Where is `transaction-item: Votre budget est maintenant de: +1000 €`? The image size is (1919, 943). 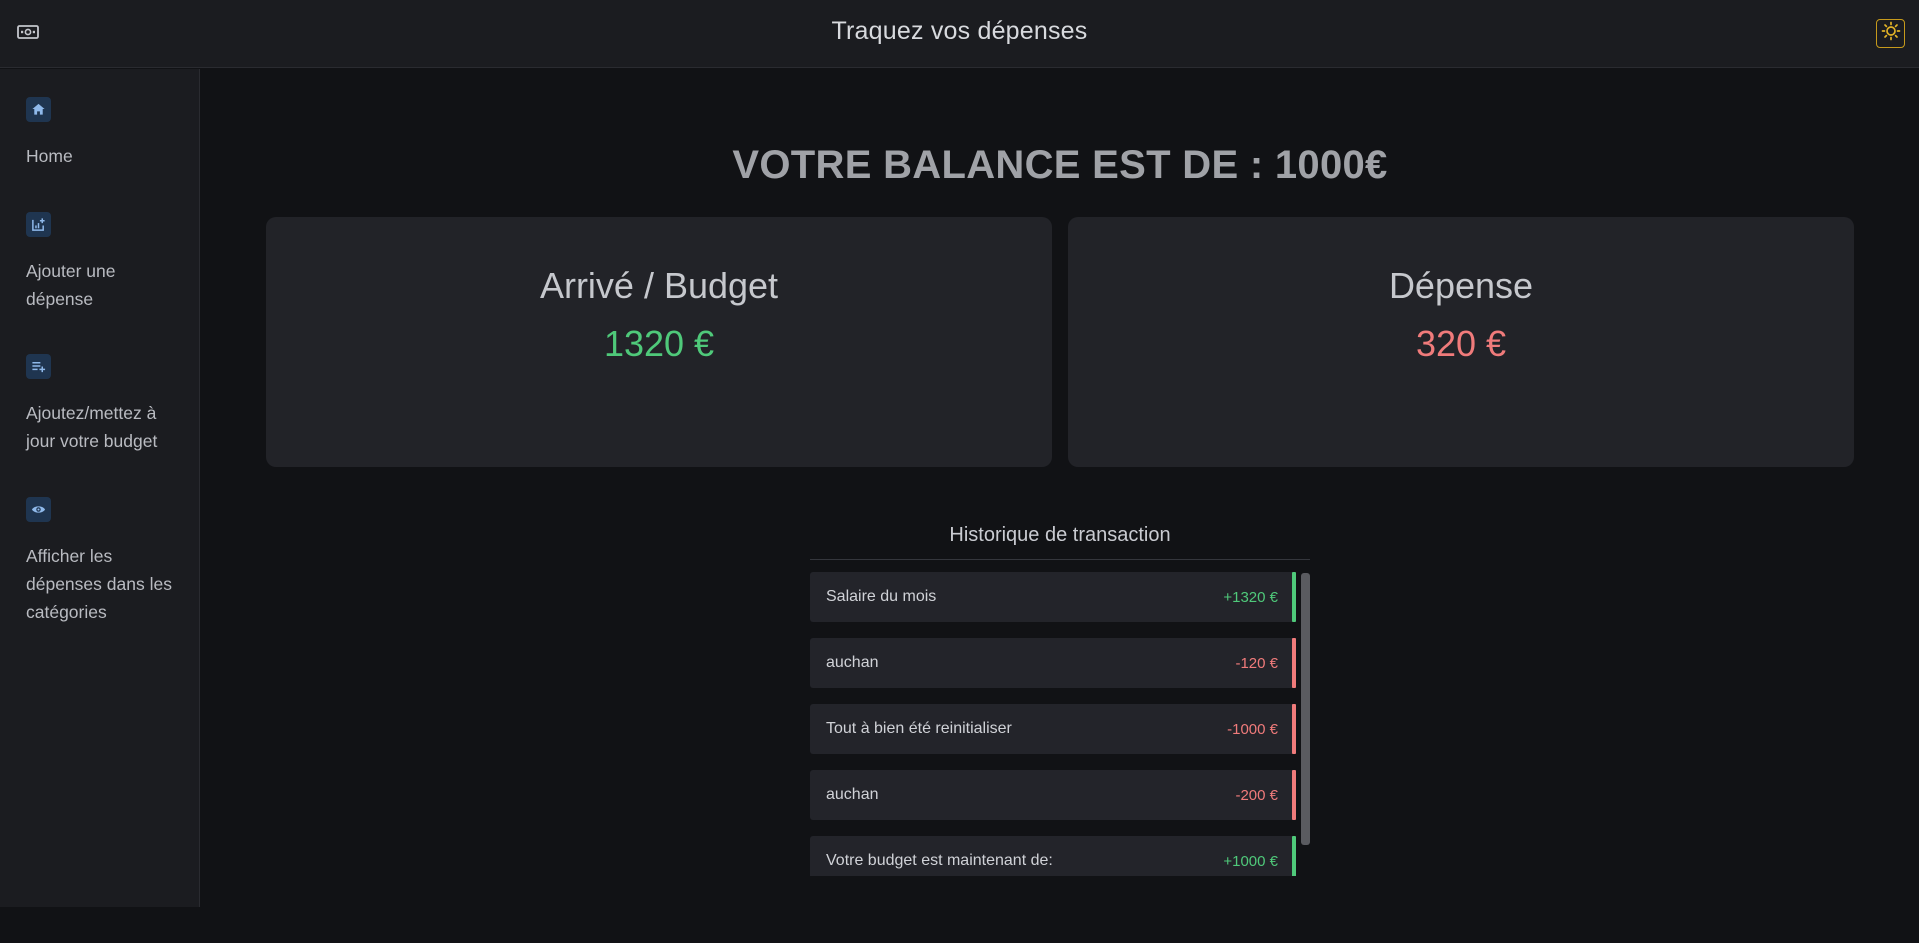 transaction-item: Votre budget est maintenant de: +1000 € is located at coordinates (1053, 856).